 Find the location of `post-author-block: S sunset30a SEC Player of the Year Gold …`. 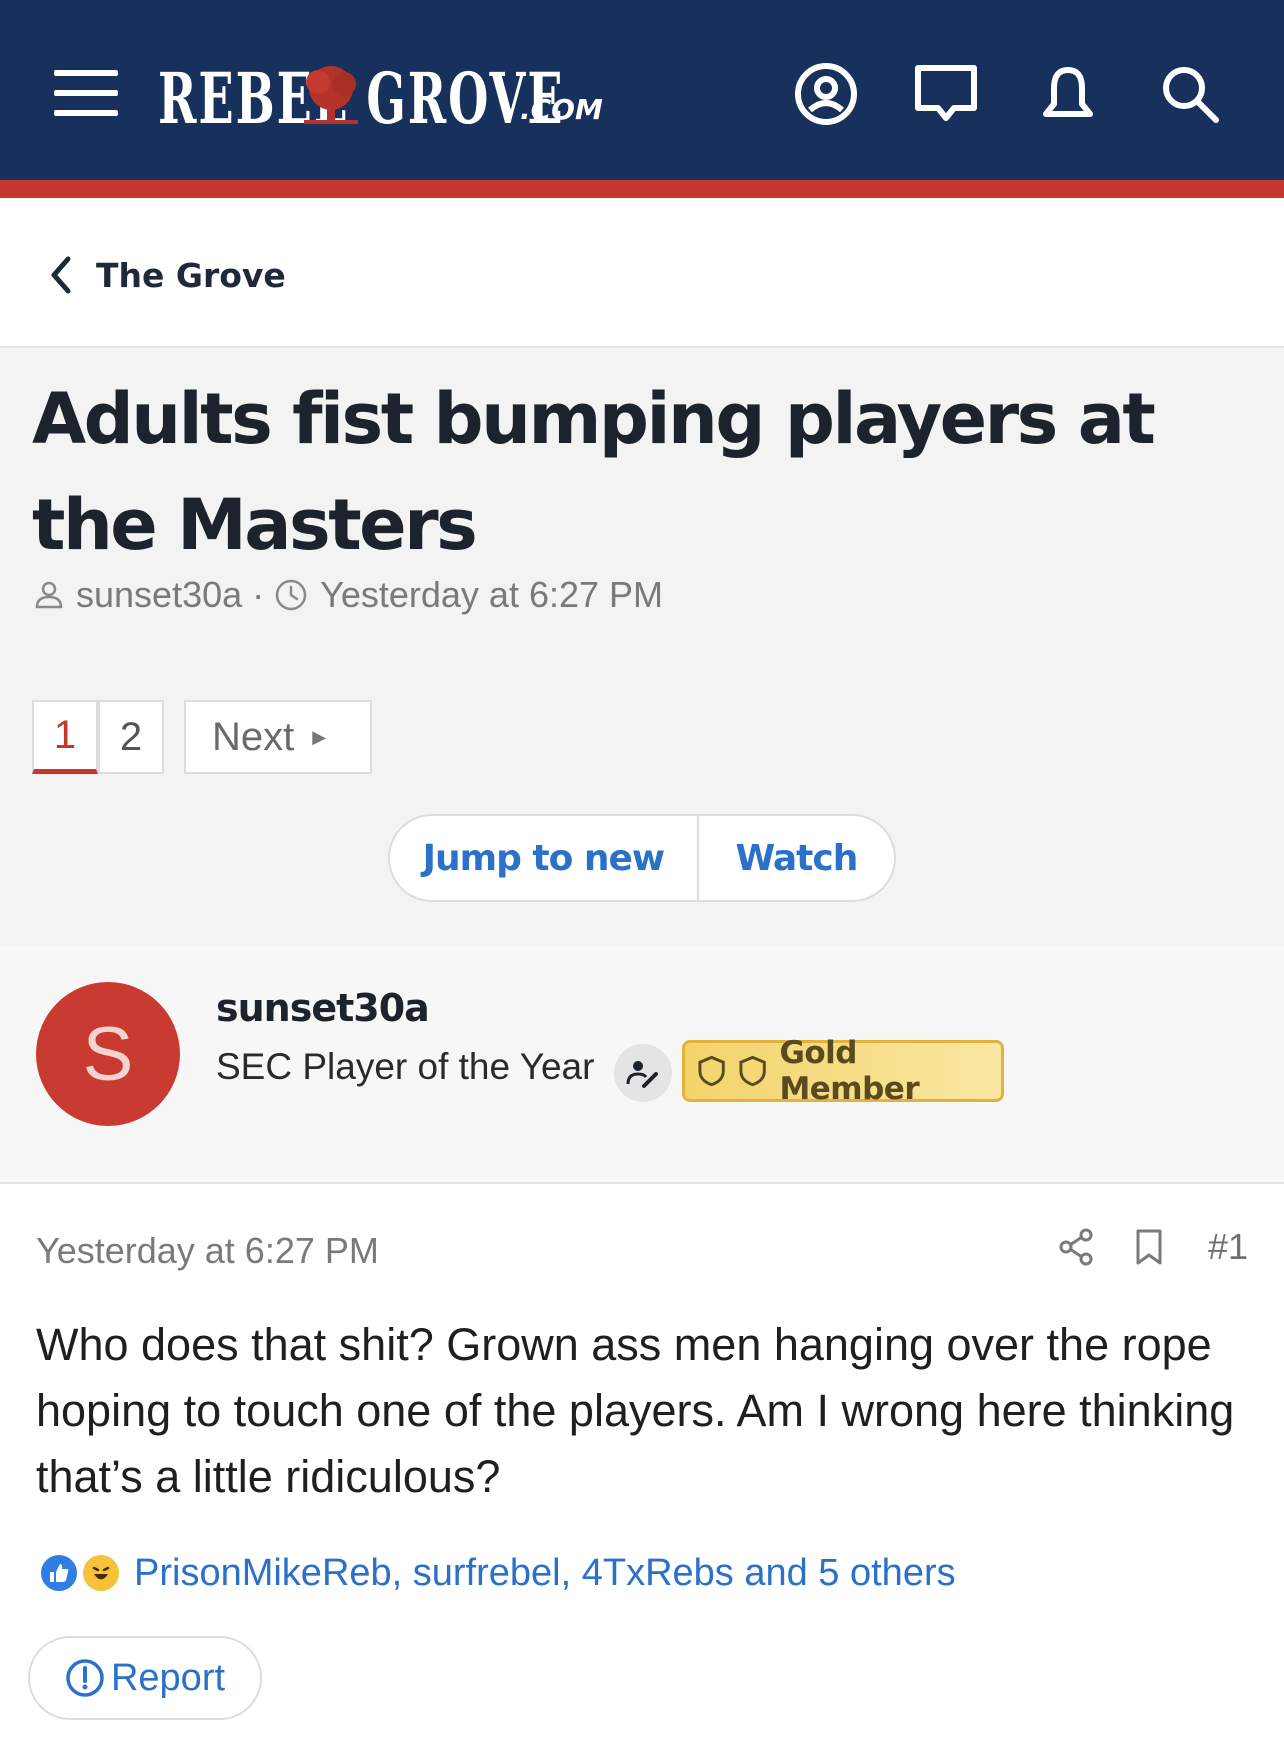

post-author-block: S sunset30a SEC Player of the Year Gold … is located at coordinates (642, 1065).